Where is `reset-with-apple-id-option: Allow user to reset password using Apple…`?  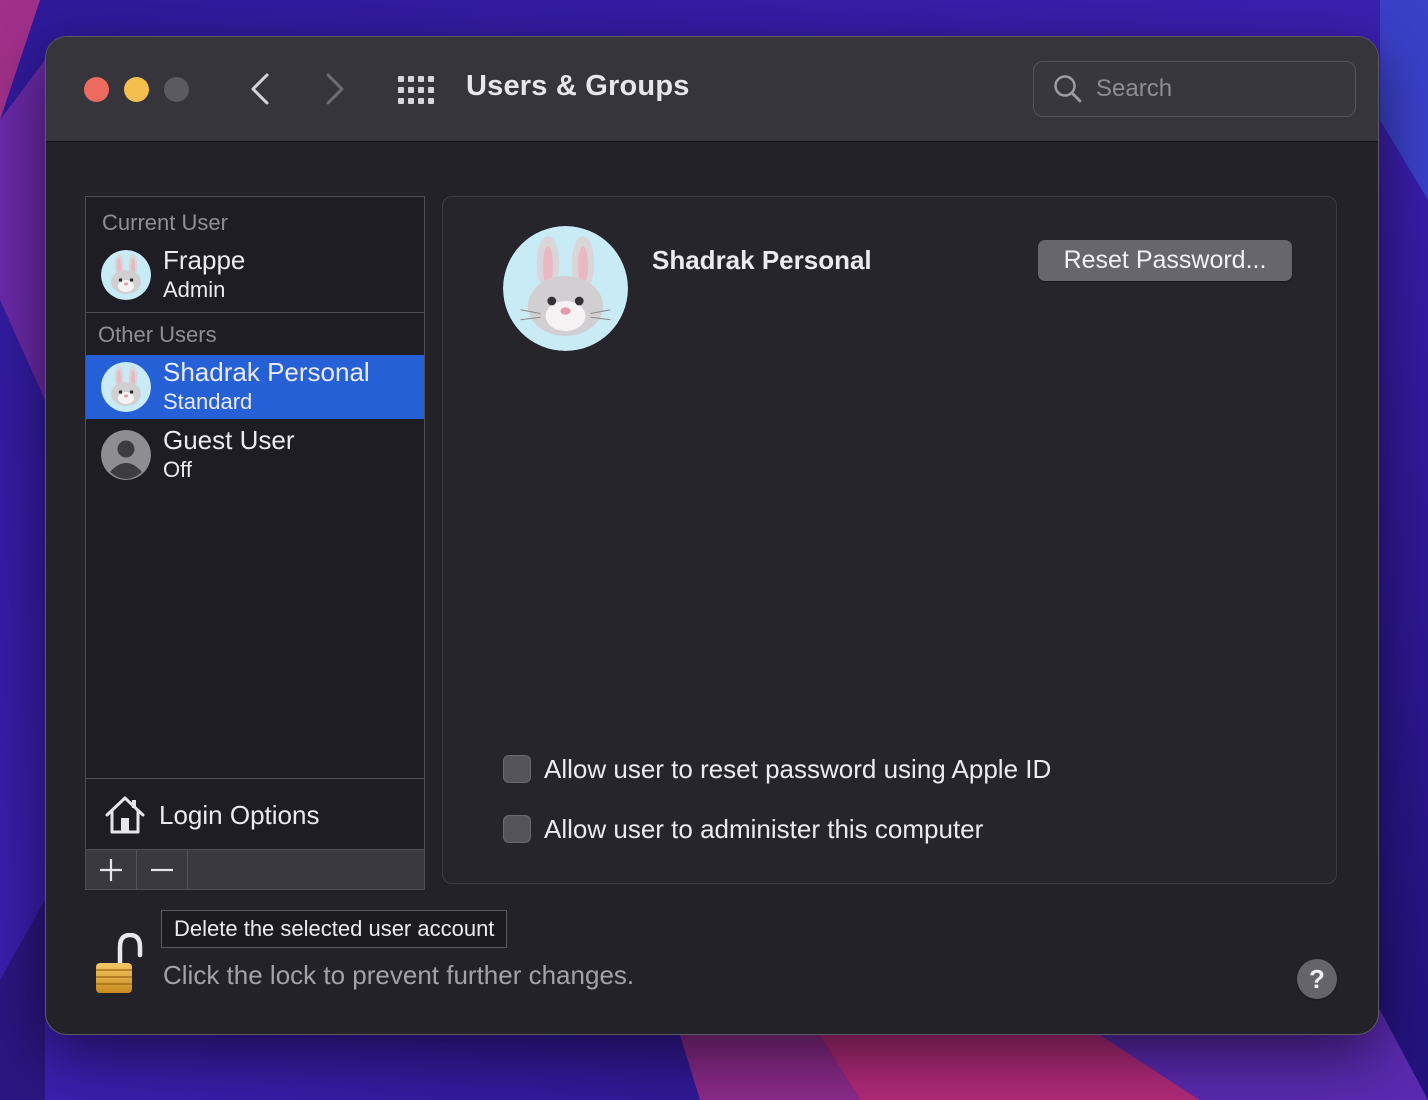
reset-with-apple-id-option: Allow user to reset password using Apple… is located at coordinates (777, 769).